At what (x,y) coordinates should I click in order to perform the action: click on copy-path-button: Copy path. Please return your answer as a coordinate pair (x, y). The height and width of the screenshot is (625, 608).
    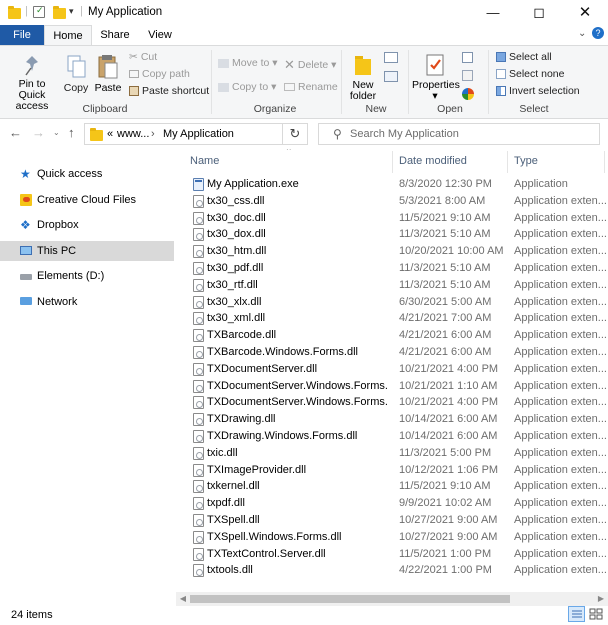
    Looking at the image, I should click on (159, 74).